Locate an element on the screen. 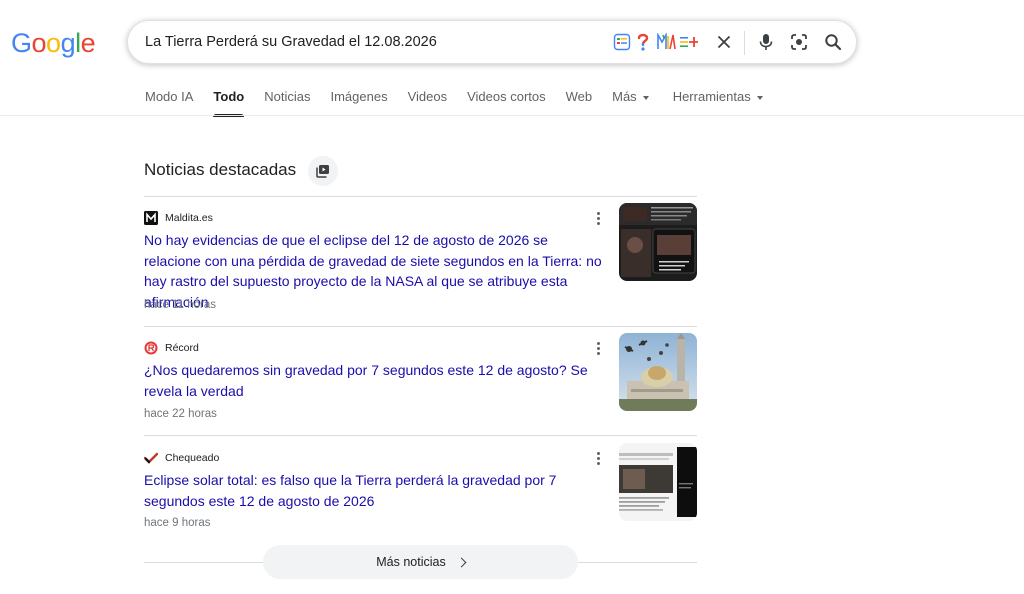 The height and width of the screenshot is (594, 1024). tab-videos: Videos is located at coordinates (428, 98).